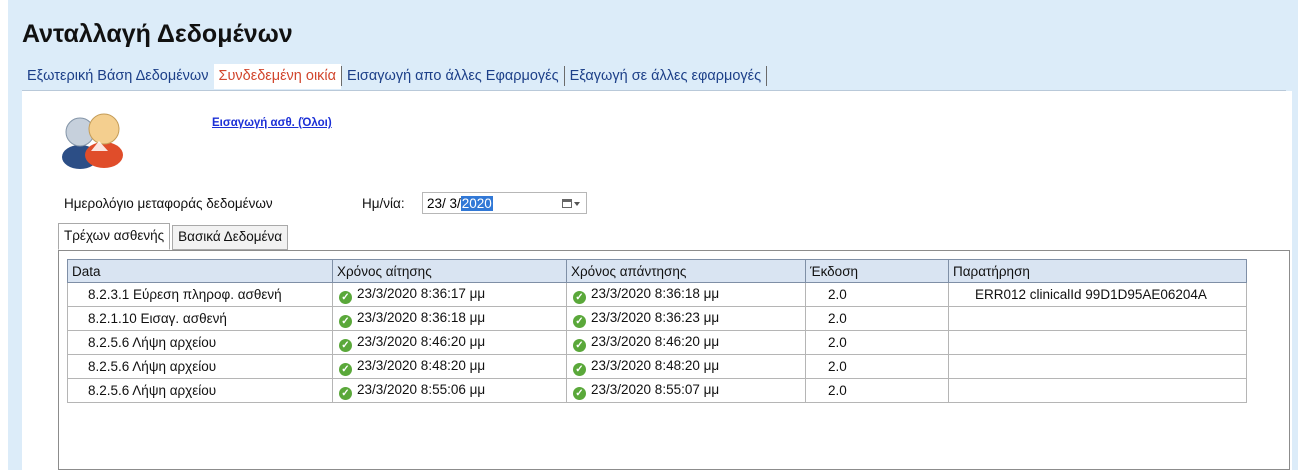 This screenshot has height=470, width=1306. What do you see at coordinates (114, 236) in the screenshot?
I see `subtab-current-patient: Τρέχων ασθενής` at bounding box center [114, 236].